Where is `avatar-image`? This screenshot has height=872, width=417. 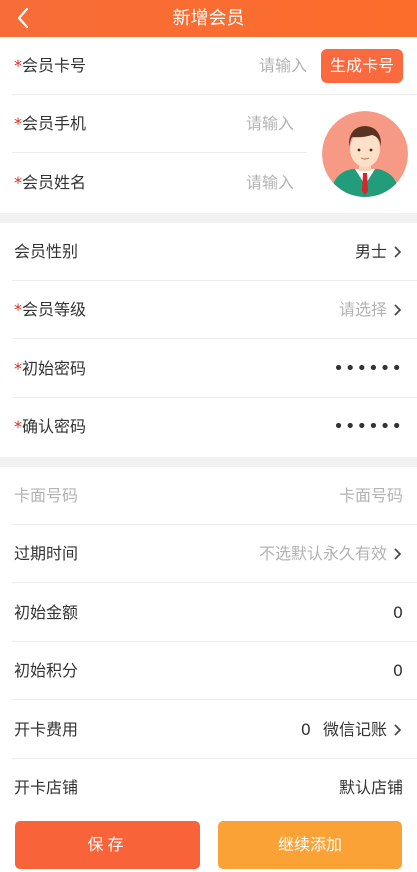 avatar-image is located at coordinates (365, 154).